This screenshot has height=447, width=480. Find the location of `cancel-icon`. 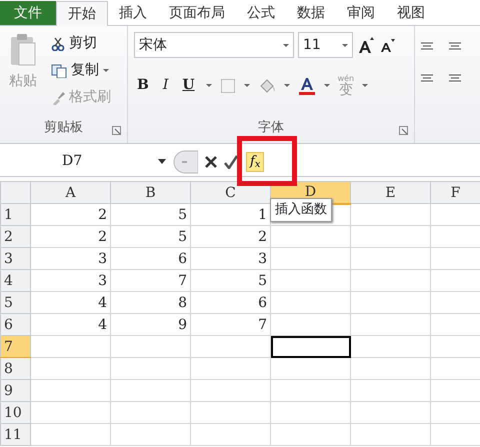

cancel-icon is located at coordinates (211, 161).